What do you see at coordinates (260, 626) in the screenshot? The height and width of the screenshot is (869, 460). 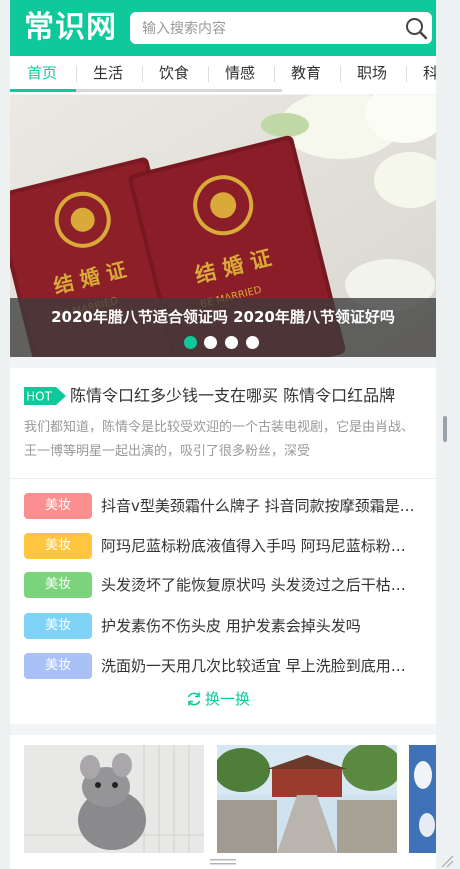 I see `list-item-title: 护发素伤不伤头皮 用护发素会掉头发吗` at bounding box center [260, 626].